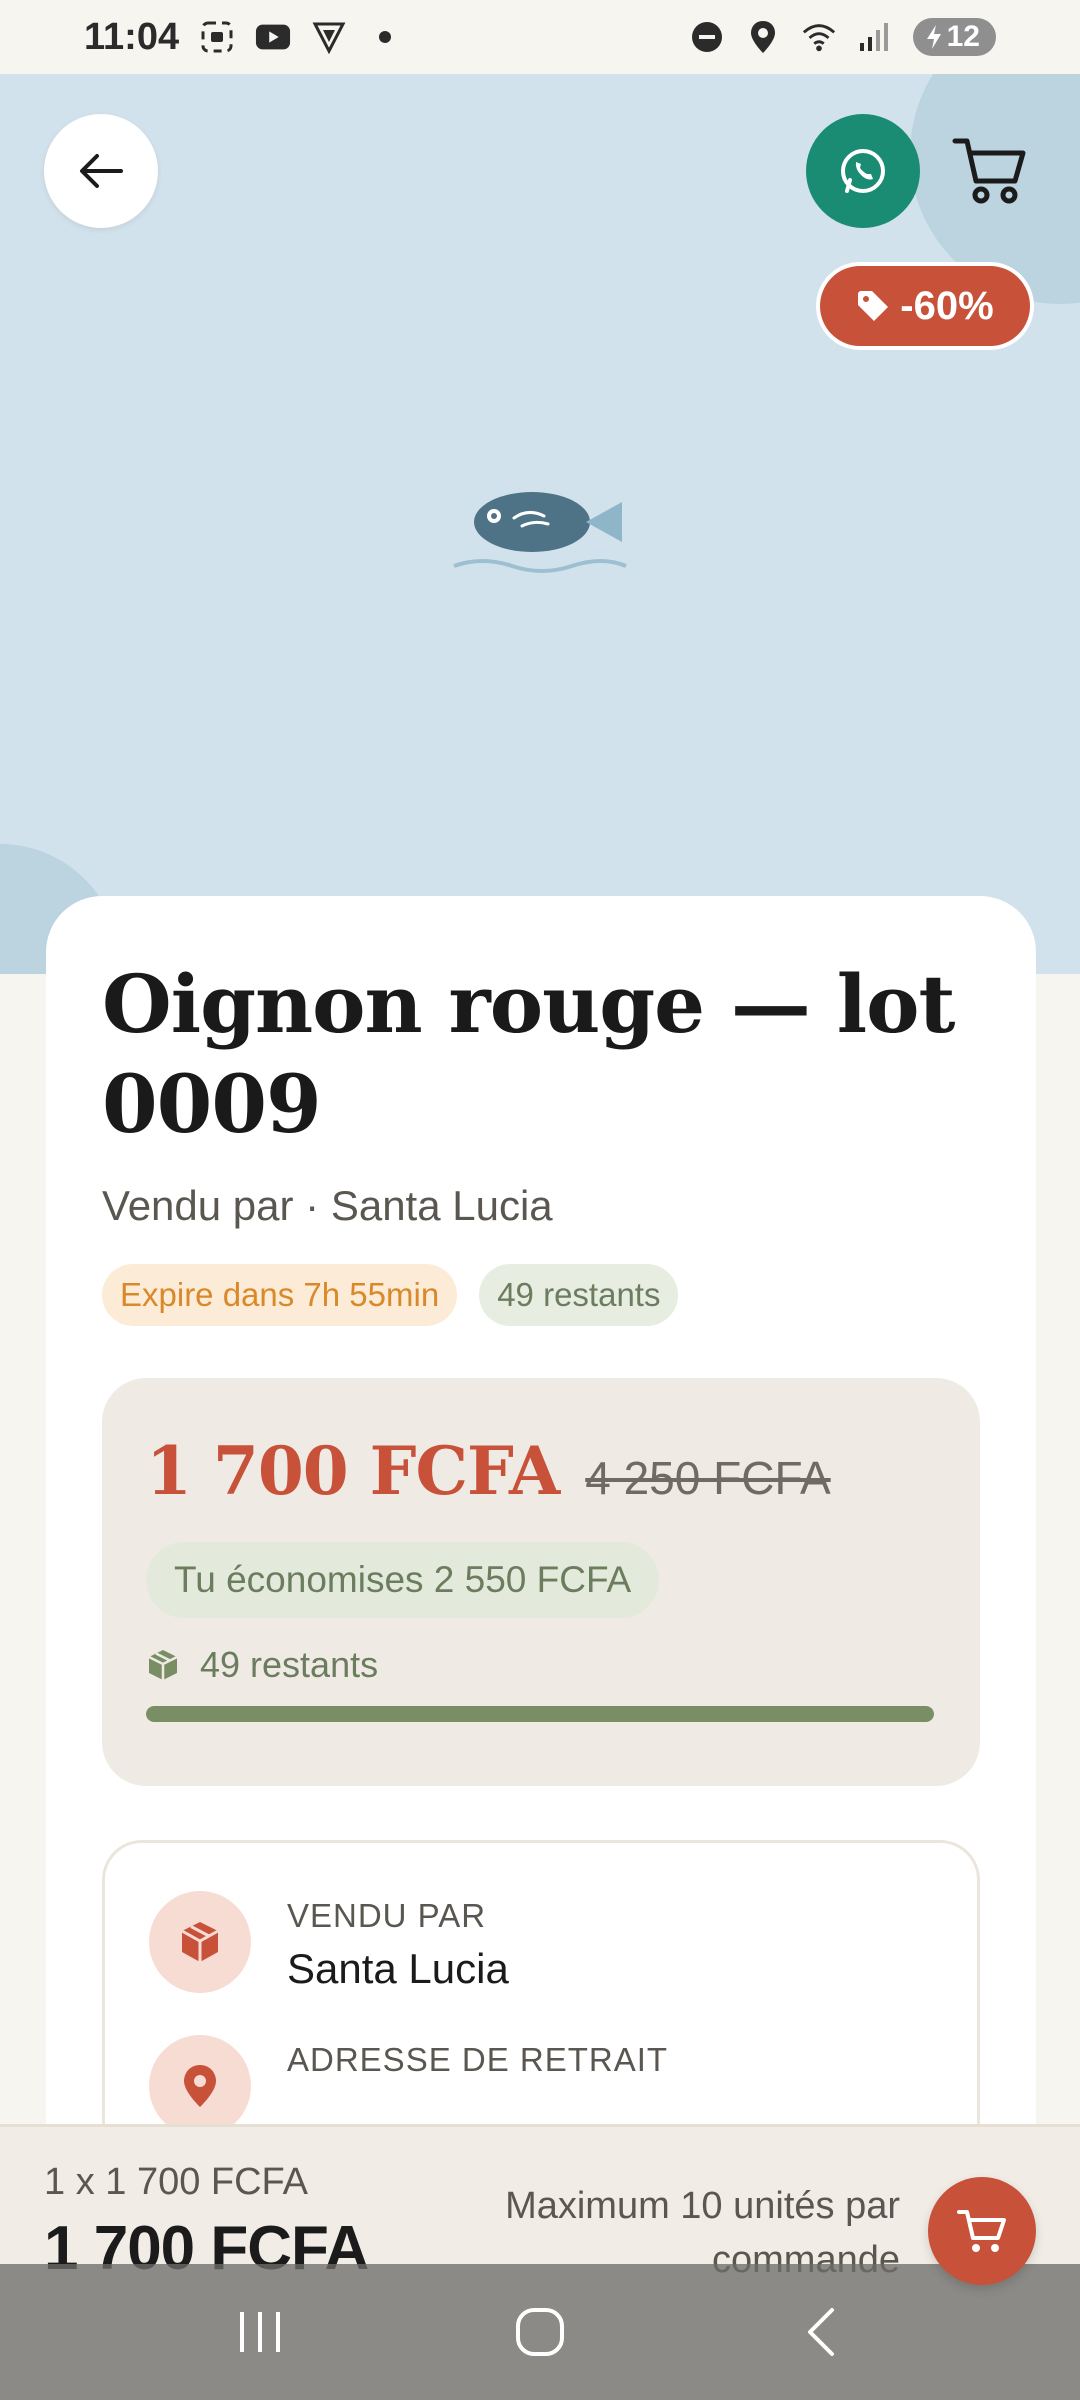  What do you see at coordinates (873, 306) in the screenshot?
I see `tag-icon` at bounding box center [873, 306].